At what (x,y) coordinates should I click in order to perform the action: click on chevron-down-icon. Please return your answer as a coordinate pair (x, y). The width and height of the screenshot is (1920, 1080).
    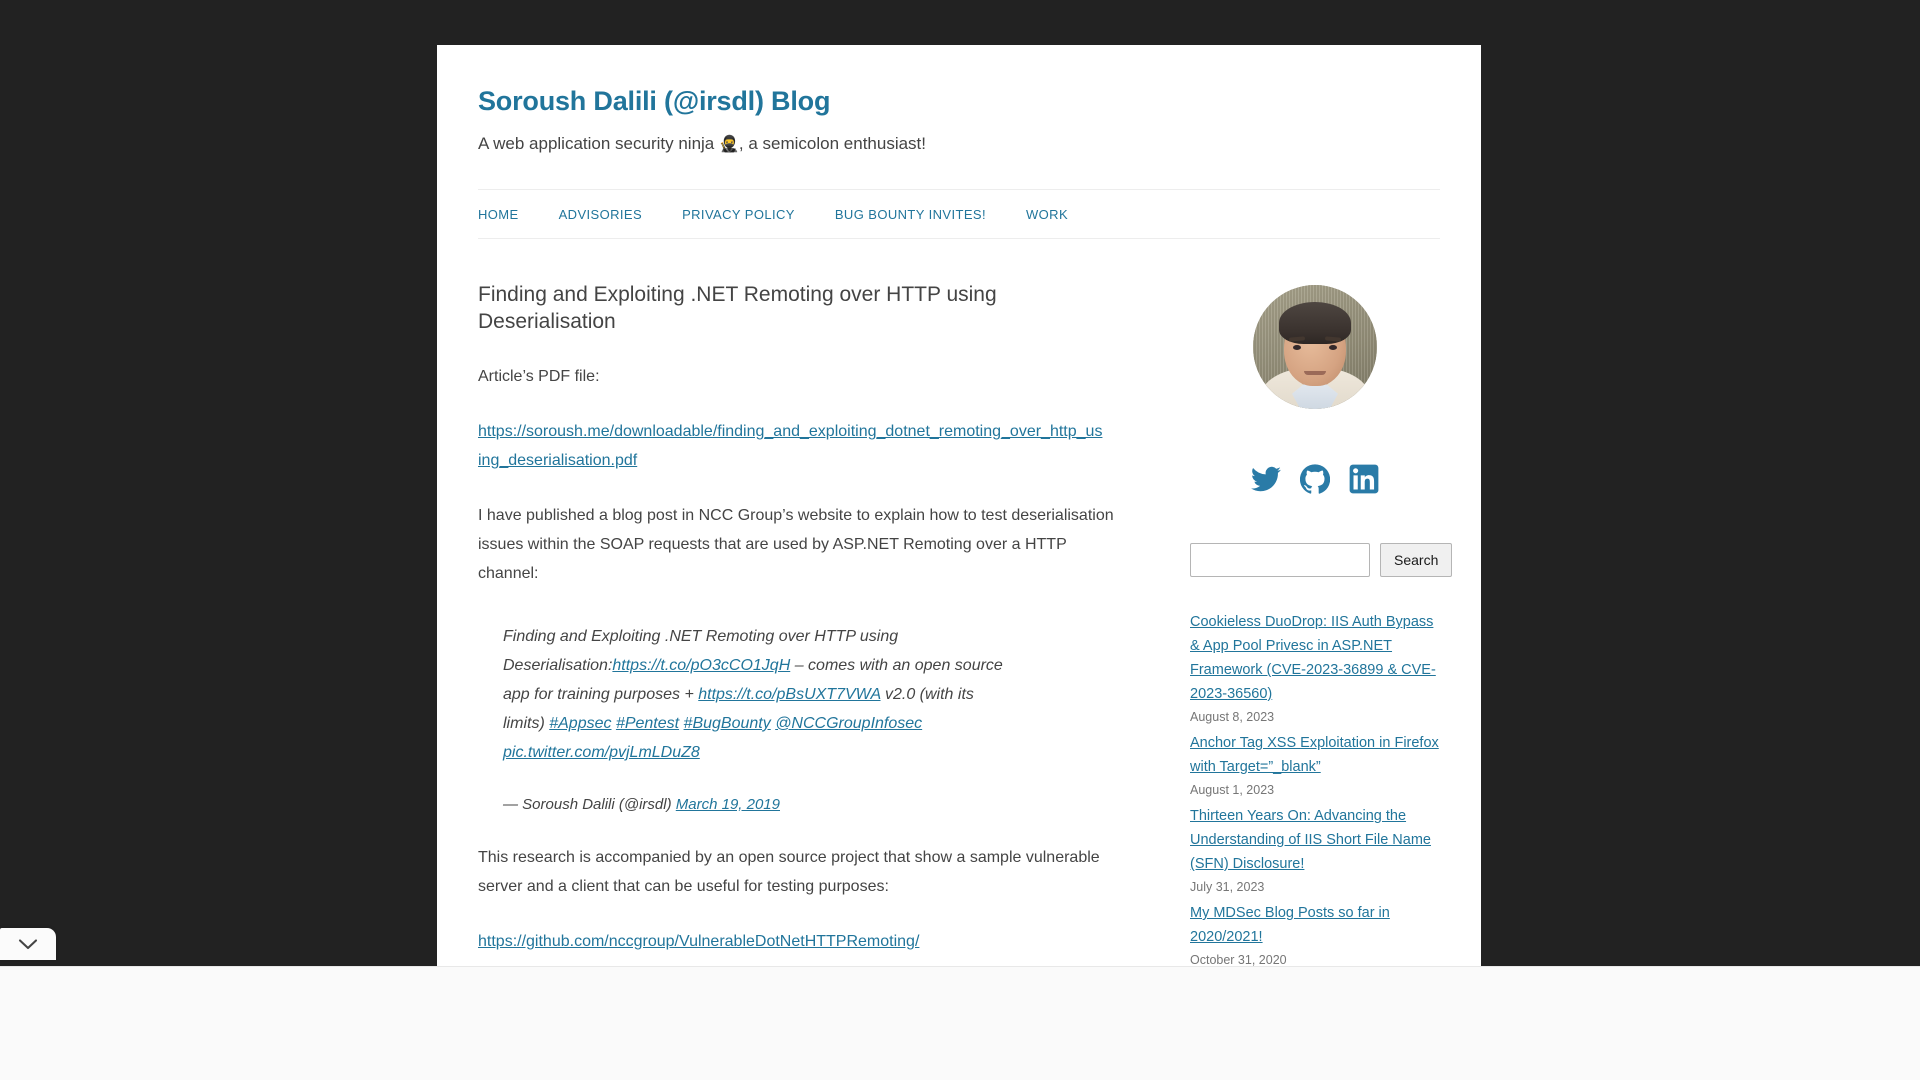
    Looking at the image, I should click on (28, 944).